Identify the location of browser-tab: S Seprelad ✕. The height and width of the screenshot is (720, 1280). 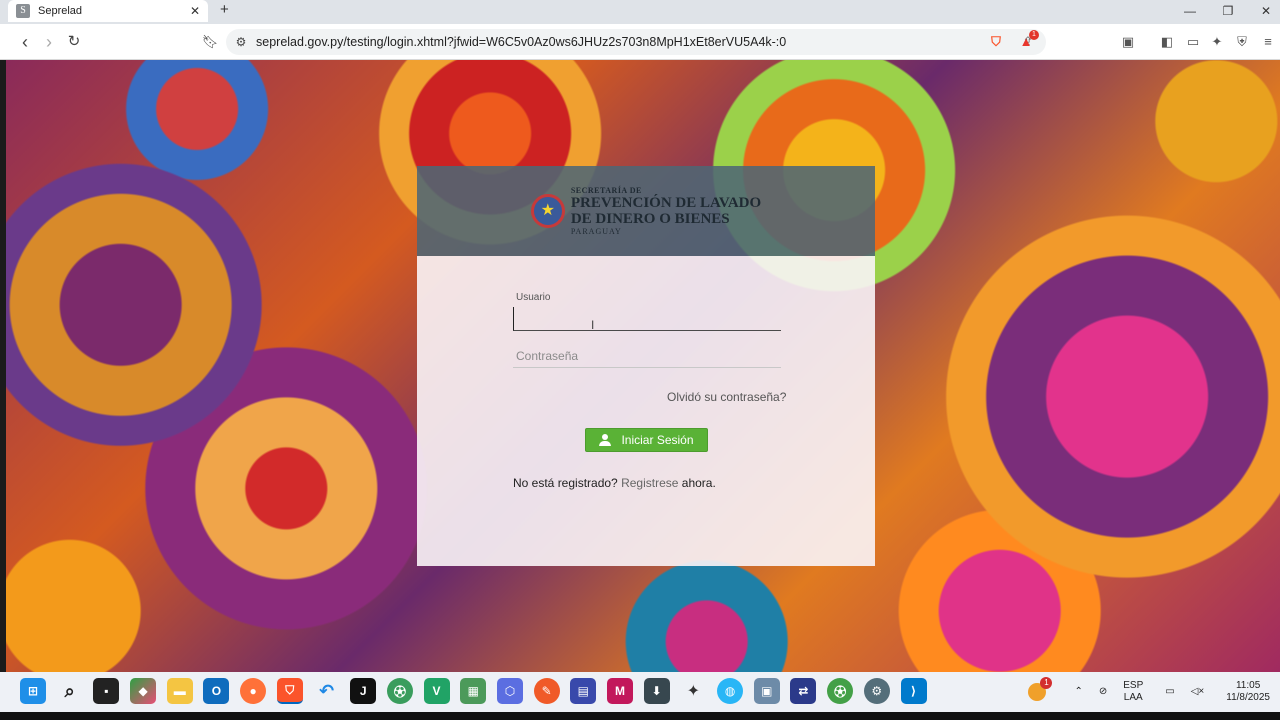
(108, 11).